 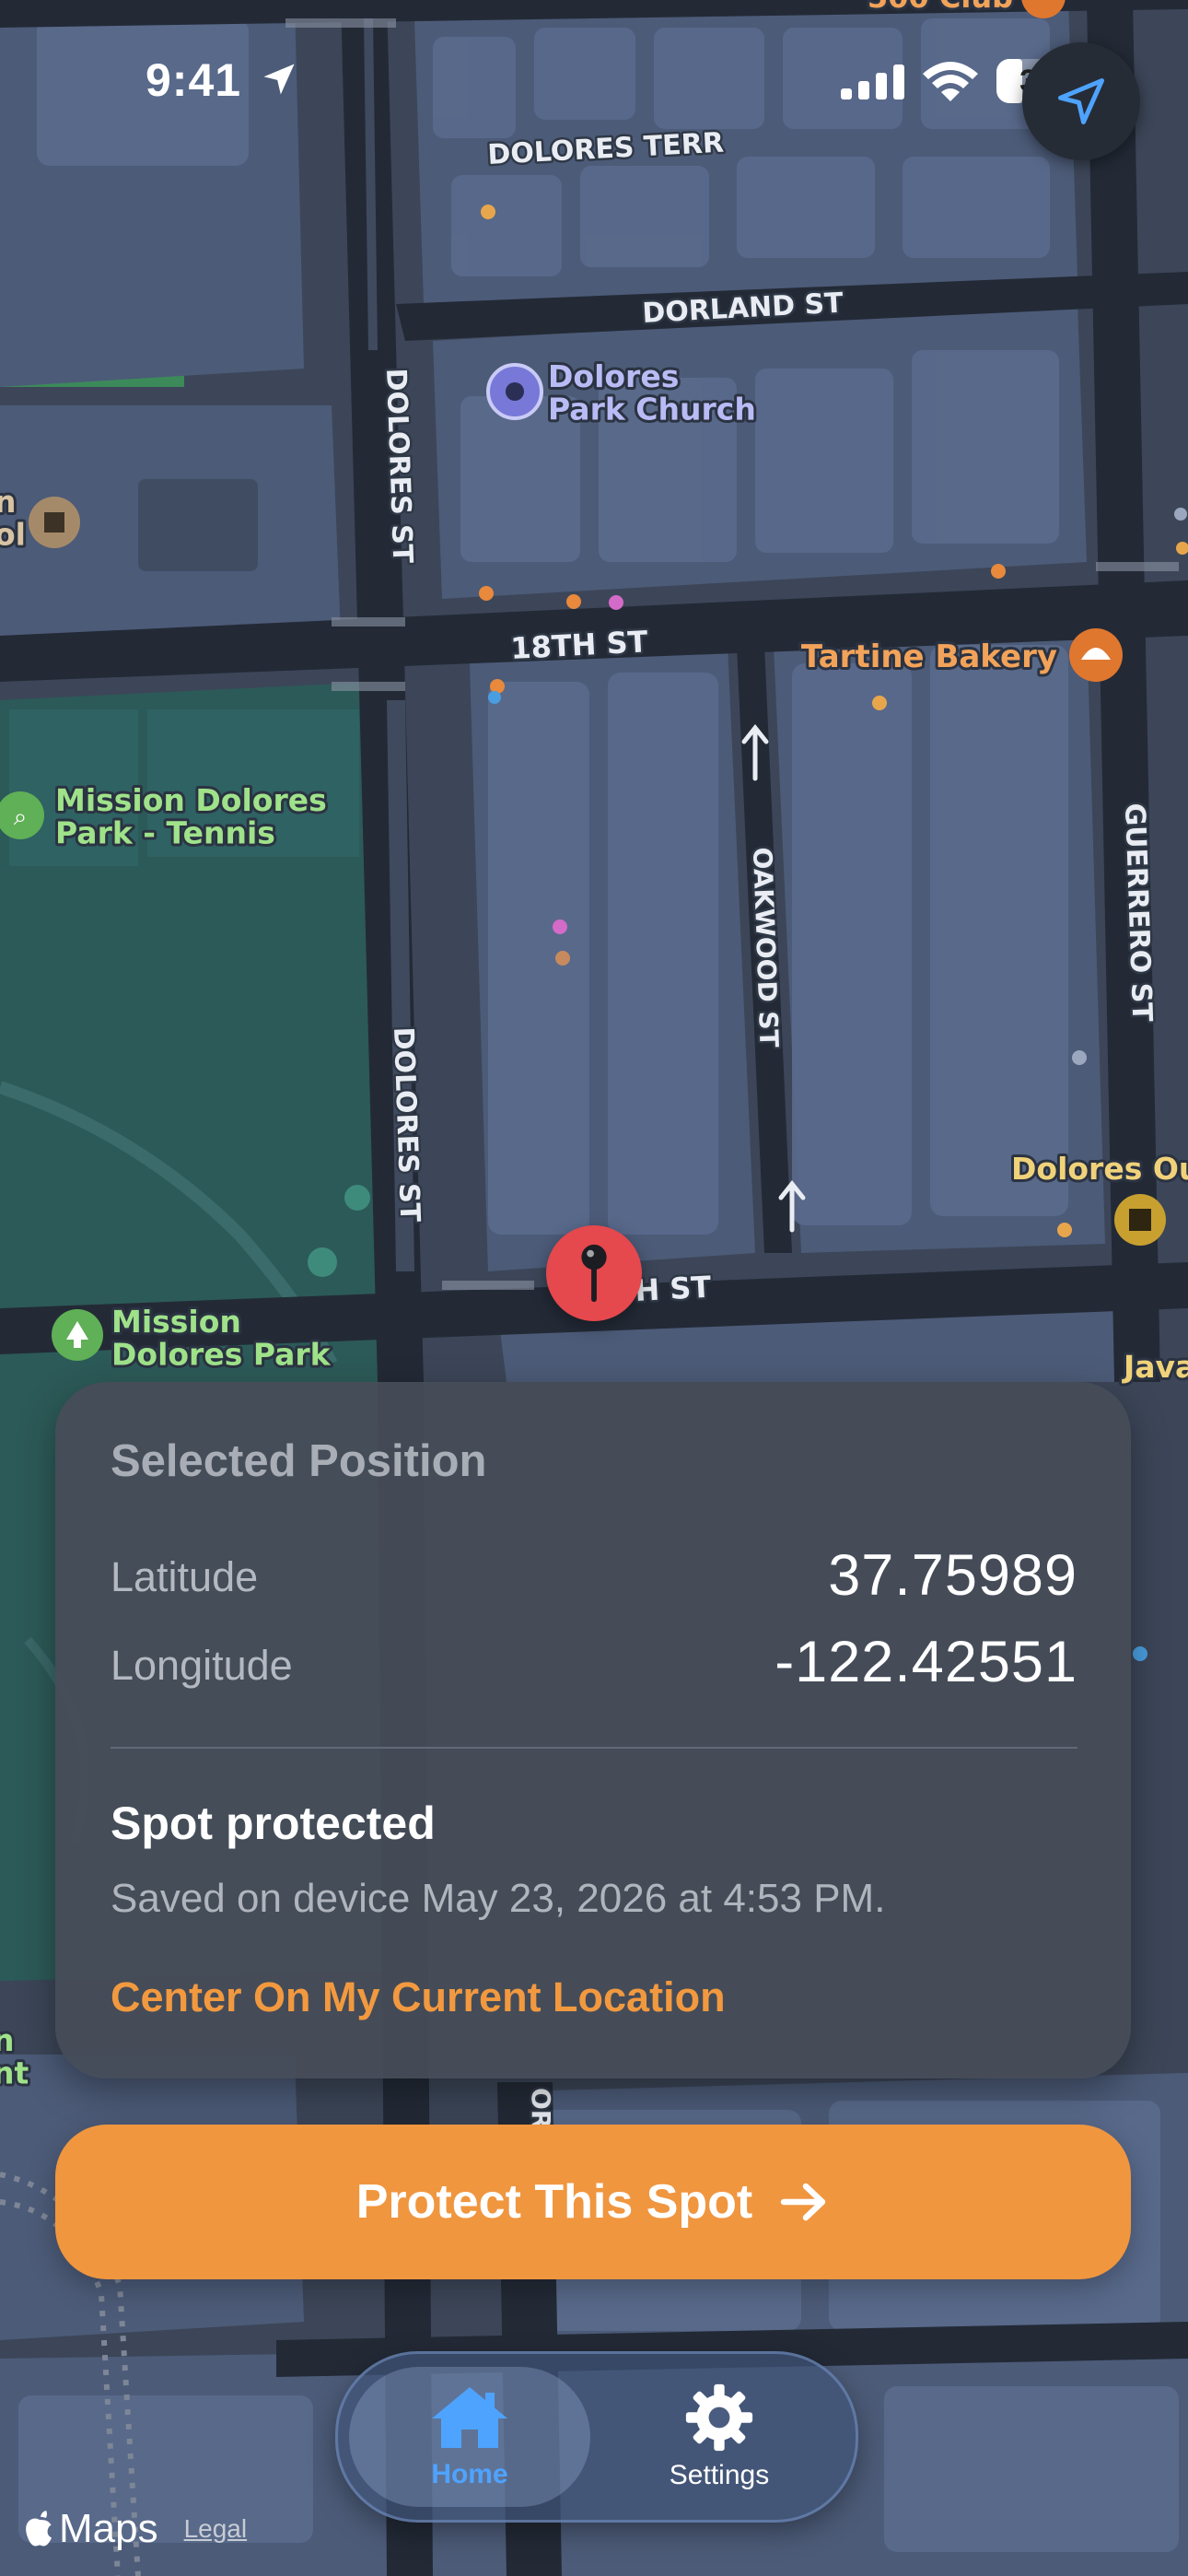 What do you see at coordinates (299, 1461) in the screenshot?
I see `card-title: Selected Position` at bounding box center [299, 1461].